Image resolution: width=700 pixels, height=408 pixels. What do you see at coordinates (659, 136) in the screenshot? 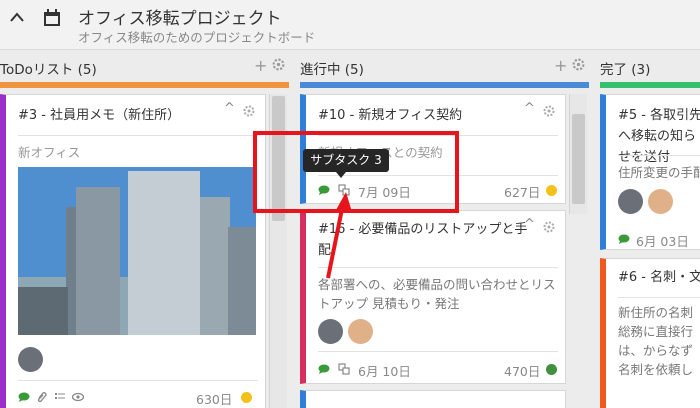
I see `card-title: #5 - 各取引先へ移転の知らせを送付` at bounding box center [659, 136].